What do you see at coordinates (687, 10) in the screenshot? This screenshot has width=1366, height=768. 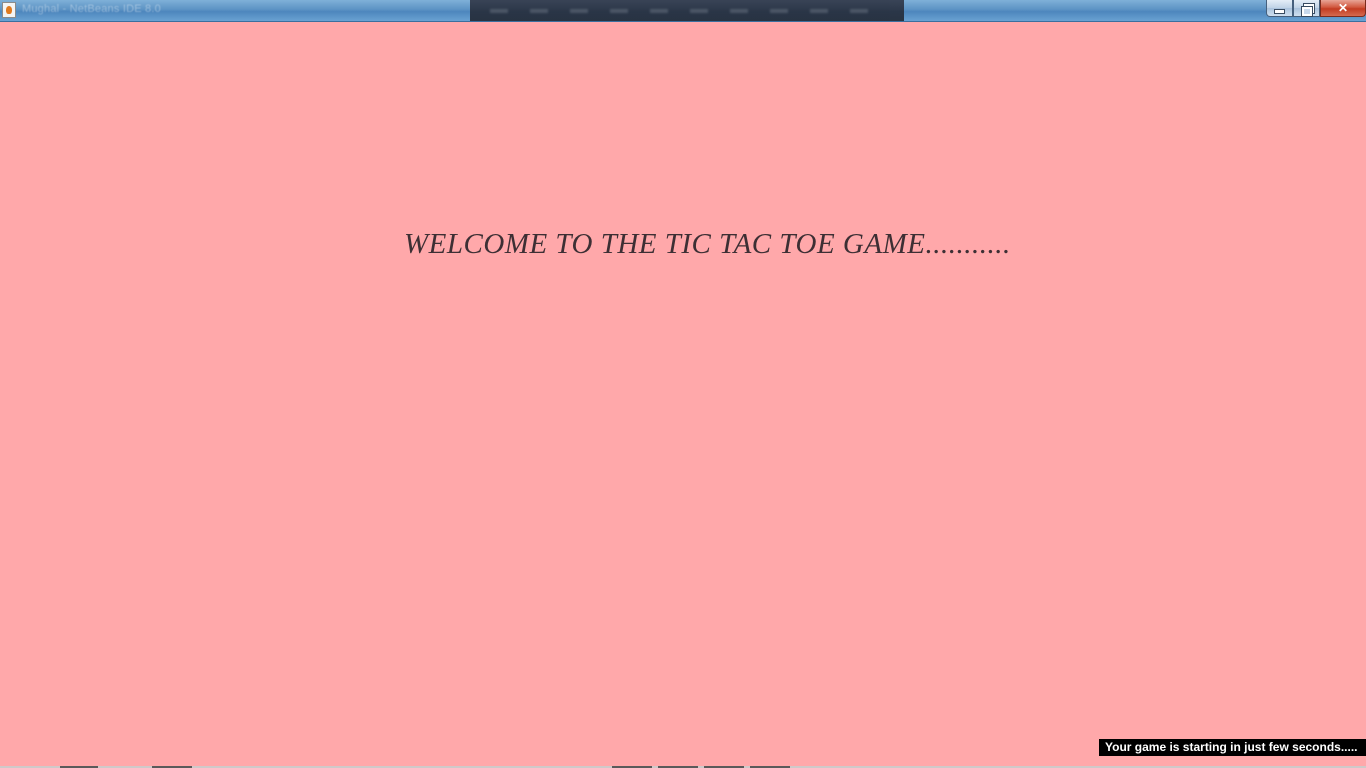 I see `title-bar-background-strip` at bounding box center [687, 10].